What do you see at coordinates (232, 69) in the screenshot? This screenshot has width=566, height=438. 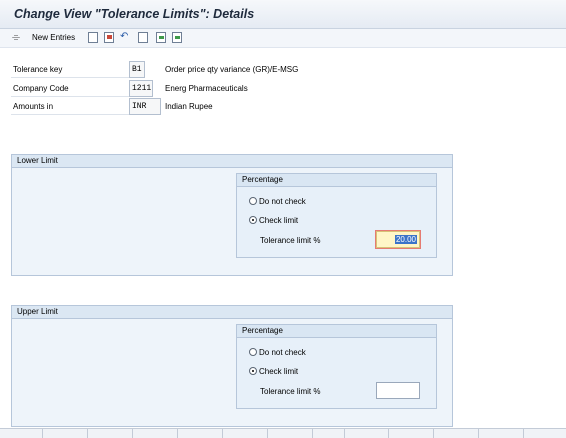 I see `tolerance-key-description: Order price qty variance (GR)/E-MSG` at bounding box center [232, 69].